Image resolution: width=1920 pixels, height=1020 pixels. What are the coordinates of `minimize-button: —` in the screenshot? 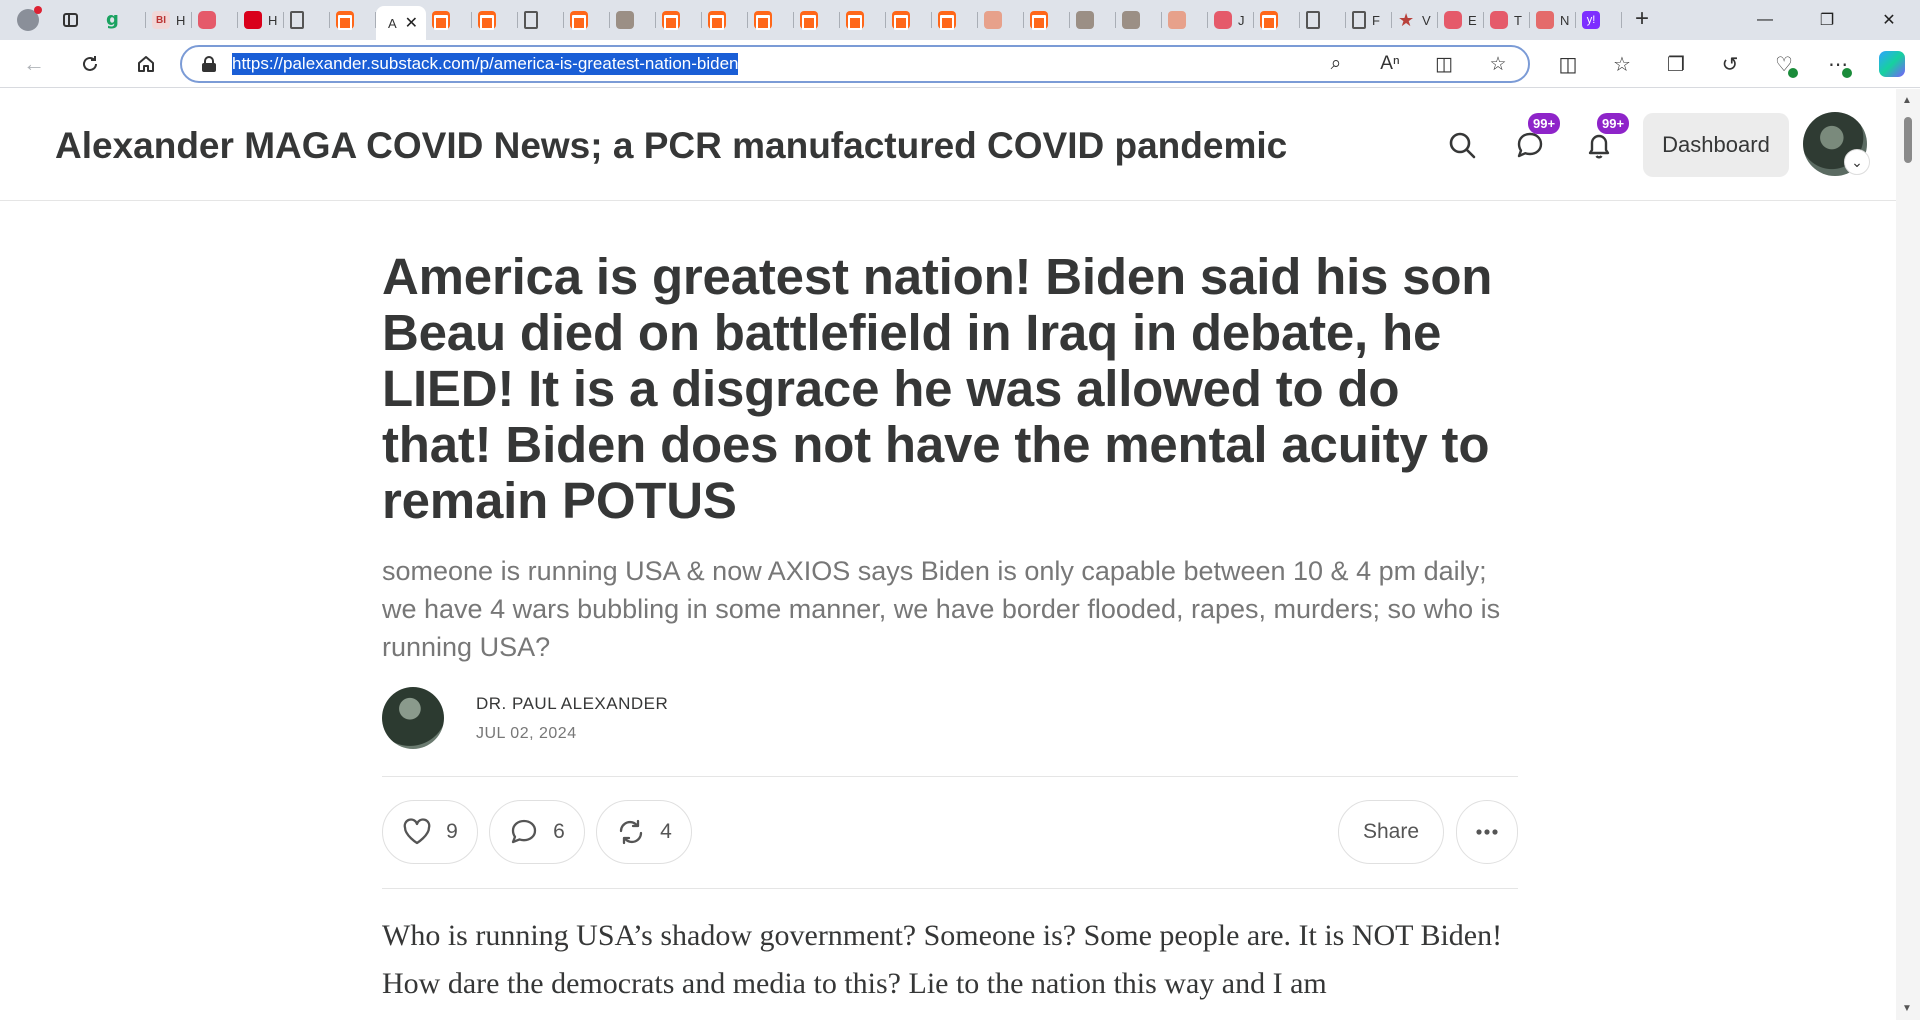 It's located at (1765, 20).